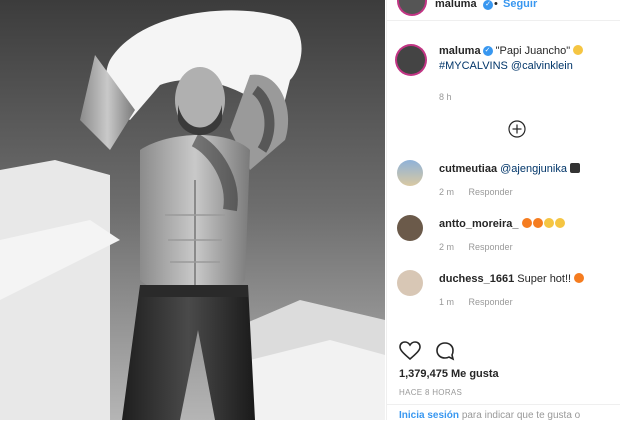  What do you see at coordinates (447, 302) in the screenshot?
I see `comment-age: 1 m` at bounding box center [447, 302].